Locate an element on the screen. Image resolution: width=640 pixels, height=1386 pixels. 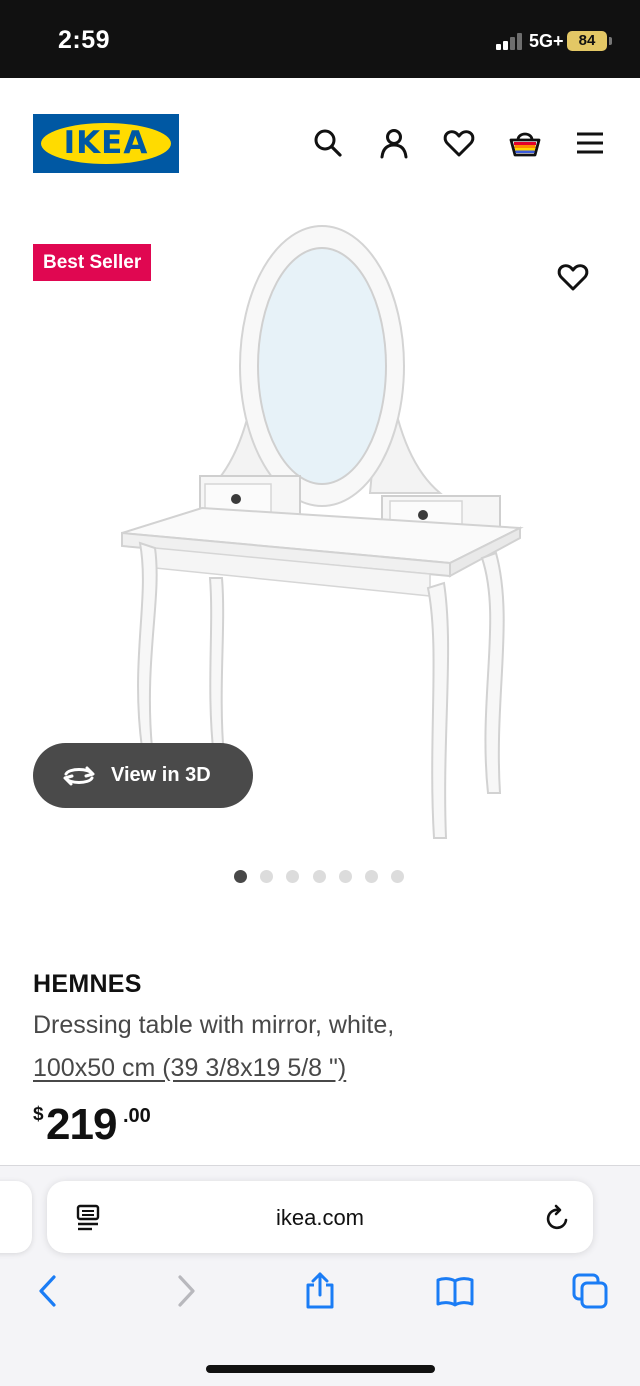
product-size-link: 100x50 cm (39 3/8x19 5/8 ") is located at coordinates (189, 1068).